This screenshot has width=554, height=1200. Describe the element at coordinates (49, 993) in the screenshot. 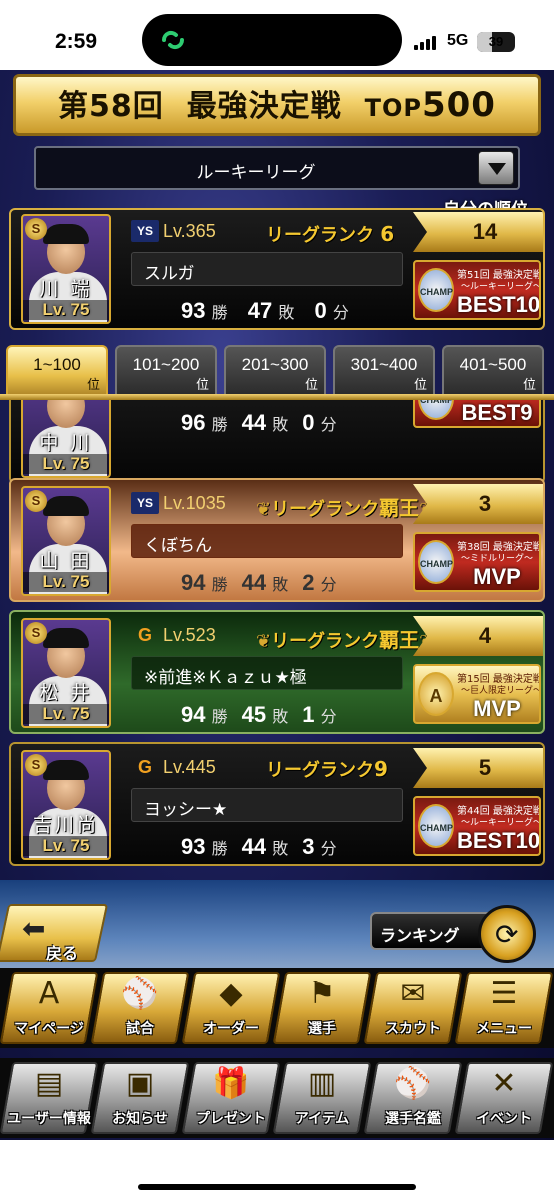

I see `menu-icon: A` at that location.